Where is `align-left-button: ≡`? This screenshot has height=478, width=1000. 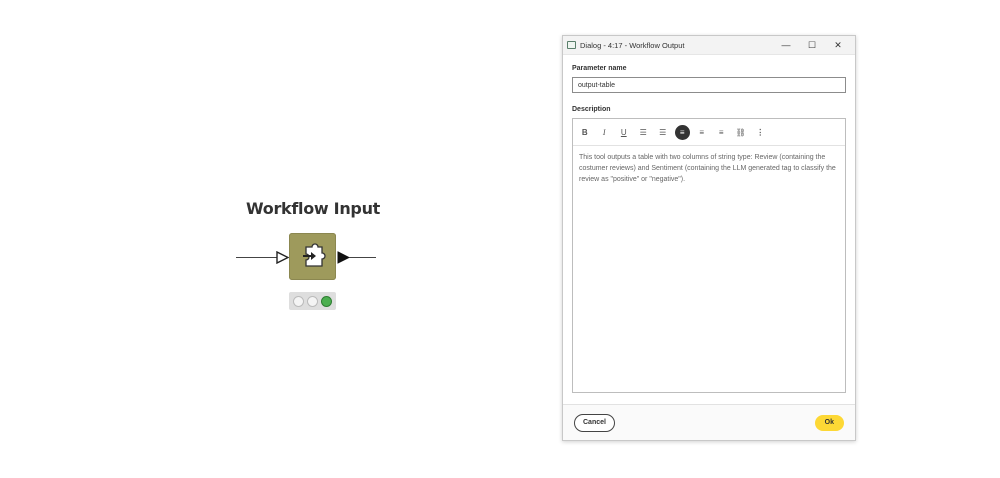 align-left-button: ≡ is located at coordinates (683, 132).